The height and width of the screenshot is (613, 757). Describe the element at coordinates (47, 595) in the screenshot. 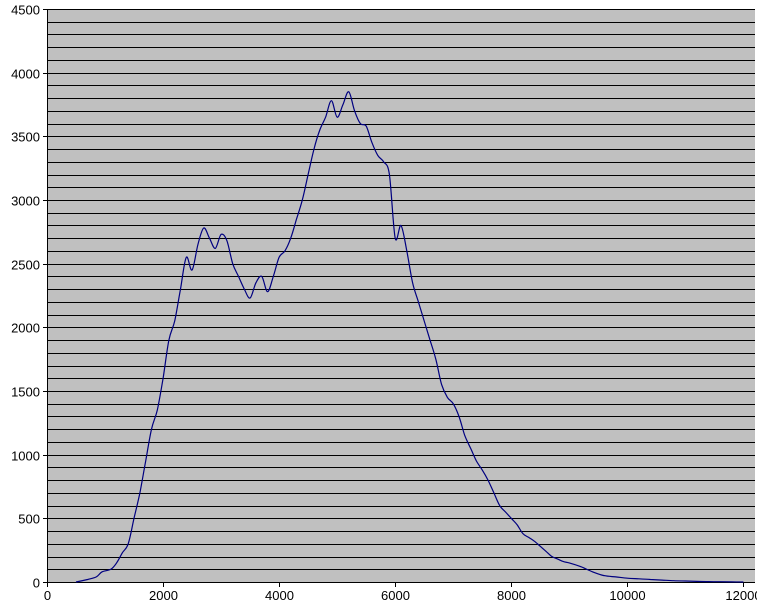

I see `x-tick-label: 0` at that location.